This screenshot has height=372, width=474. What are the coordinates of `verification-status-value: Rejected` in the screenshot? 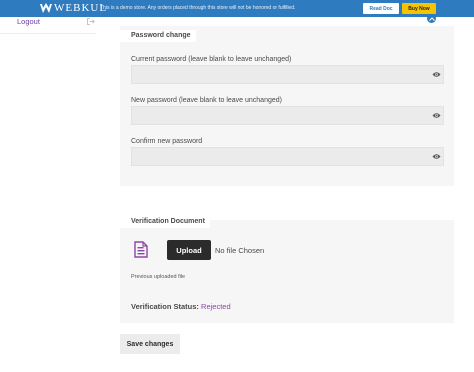 It's located at (216, 306).